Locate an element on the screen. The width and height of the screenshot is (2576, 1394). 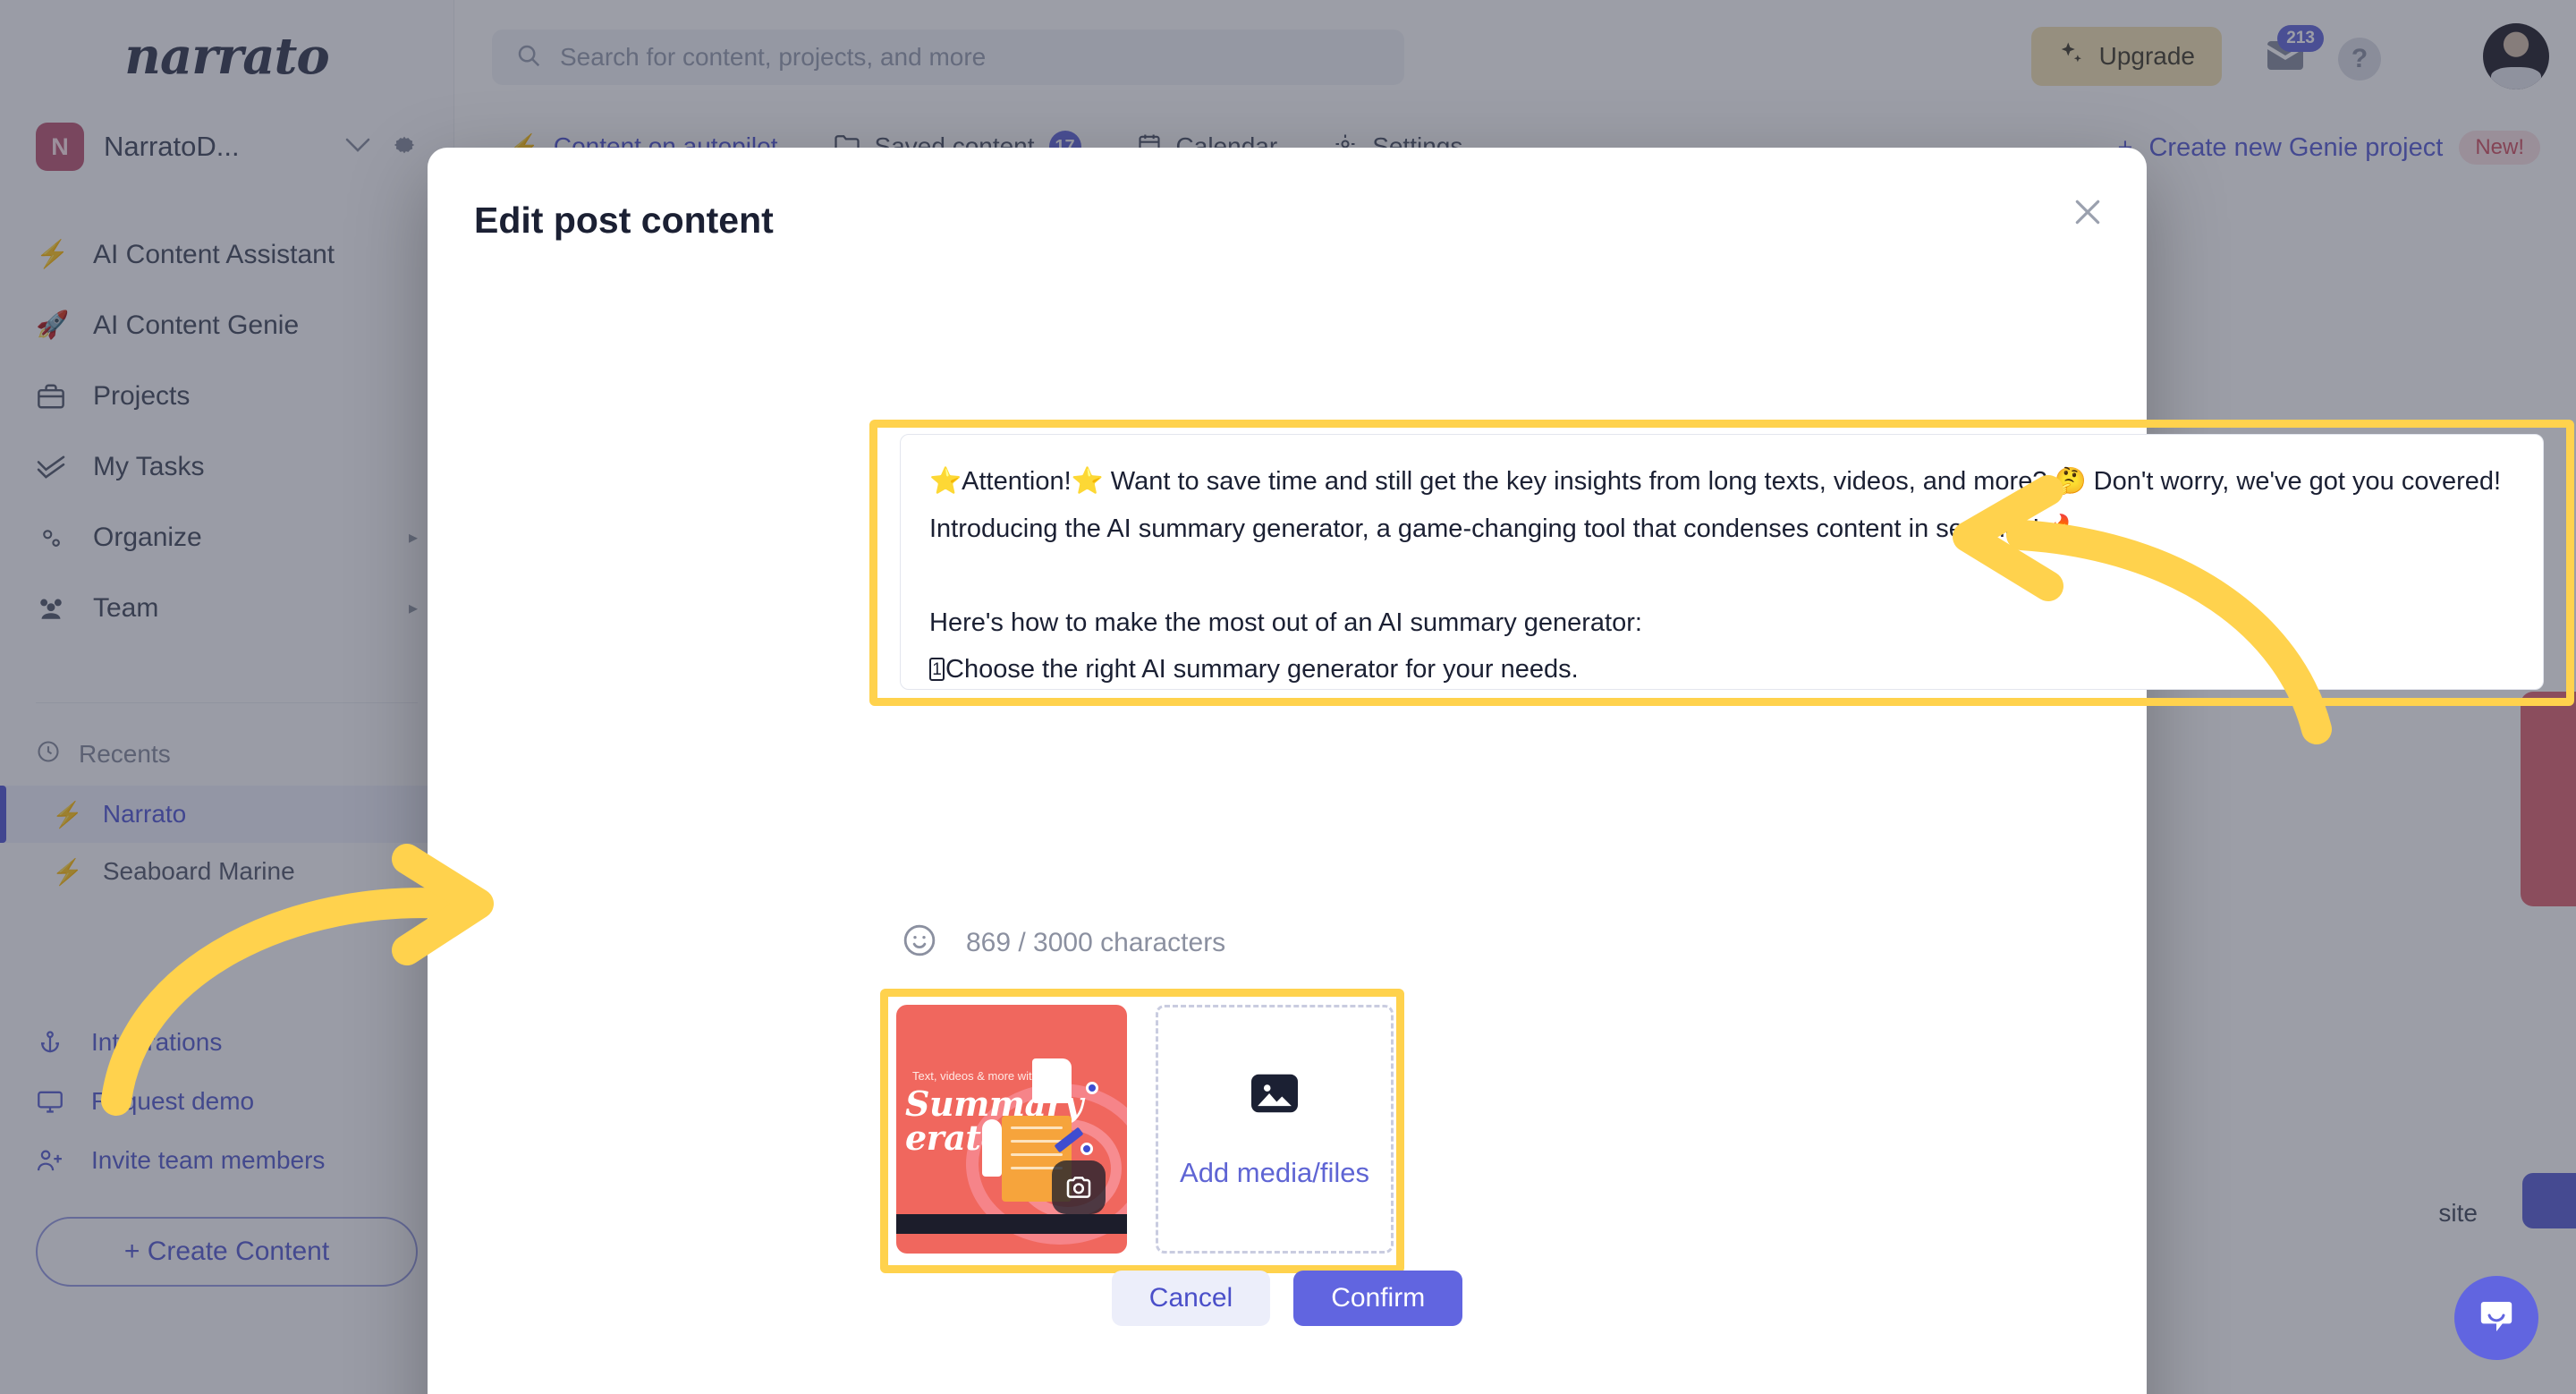
confirm-button: Confirm is located at coordinates (1378, 1298).